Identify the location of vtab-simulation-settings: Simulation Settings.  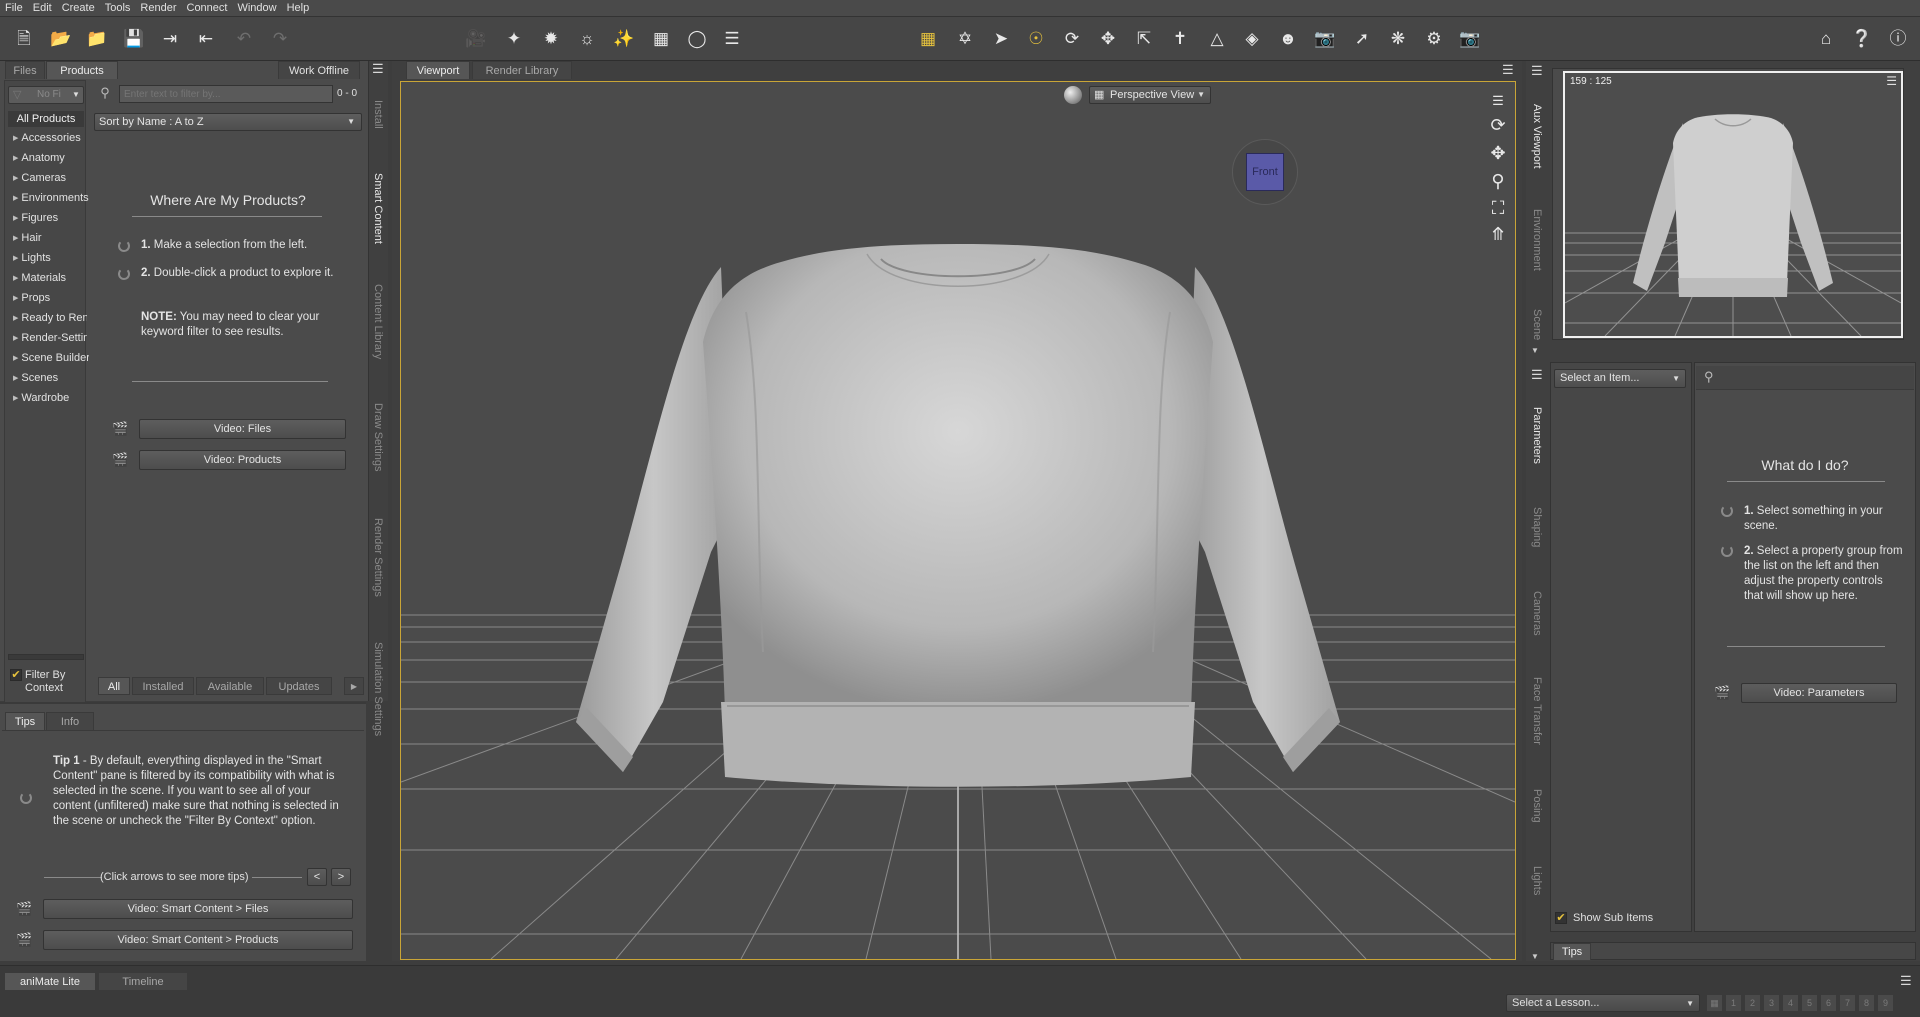
(378, 689).